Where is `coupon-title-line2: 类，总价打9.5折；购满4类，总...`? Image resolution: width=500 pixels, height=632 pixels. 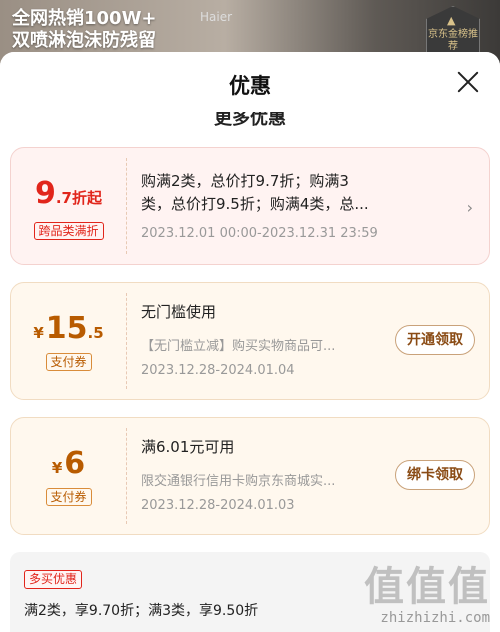
coupon-title-line2: 类，总价打9.5折；购满4类，总... is located at coordinates (255, 204).